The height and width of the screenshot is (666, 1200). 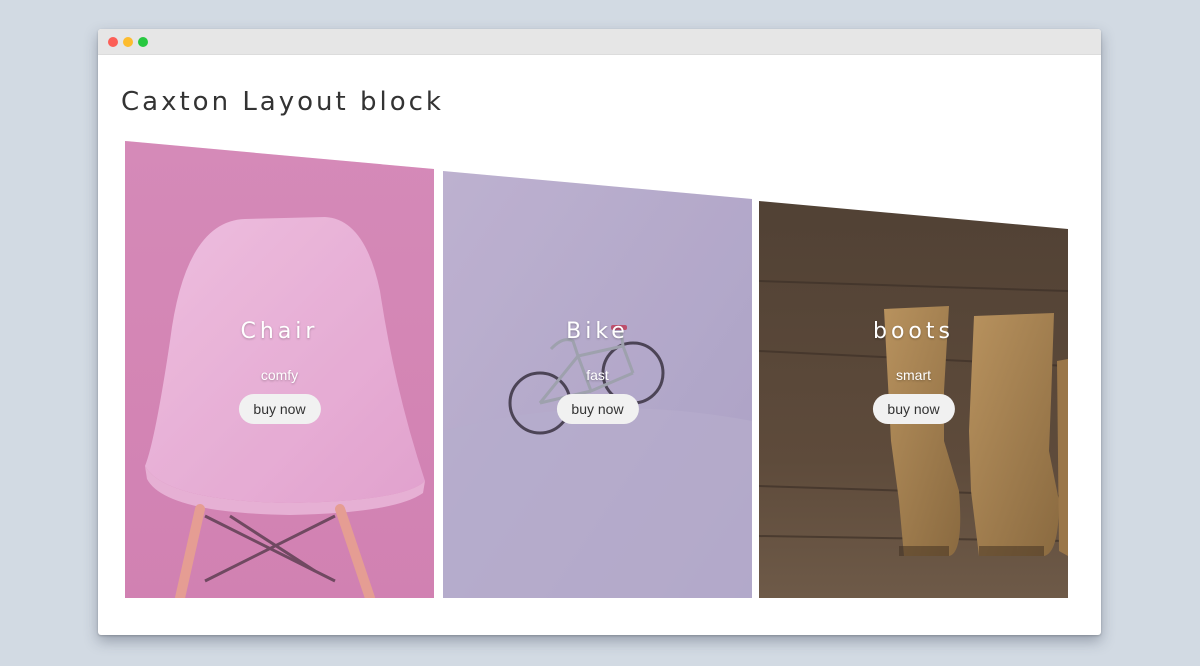 What do you see at coordinates (279, 375) in the screenshot?
I see `card-subtitle: comfy` at bounding box center [279, 375].